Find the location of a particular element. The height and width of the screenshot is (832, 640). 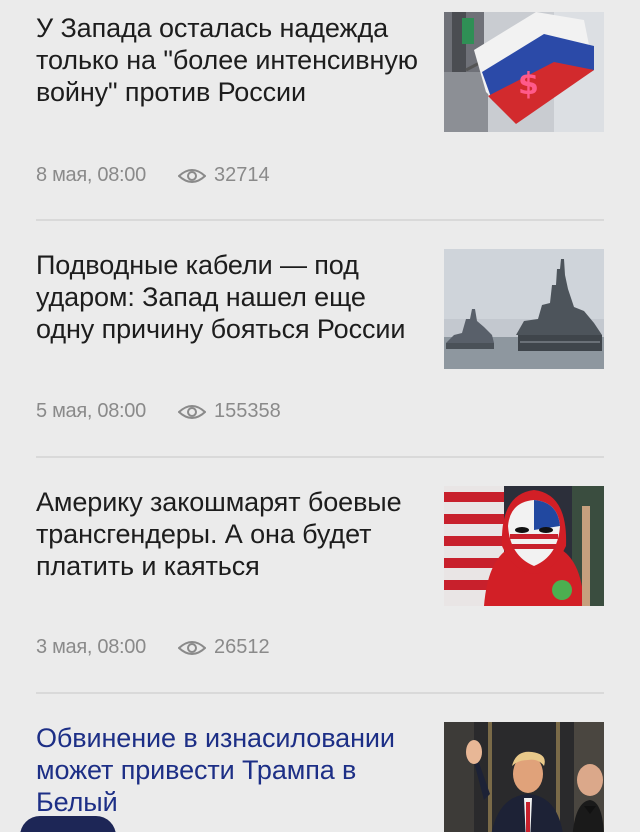

view-count: 155358 is located at coordinates (229, 411).